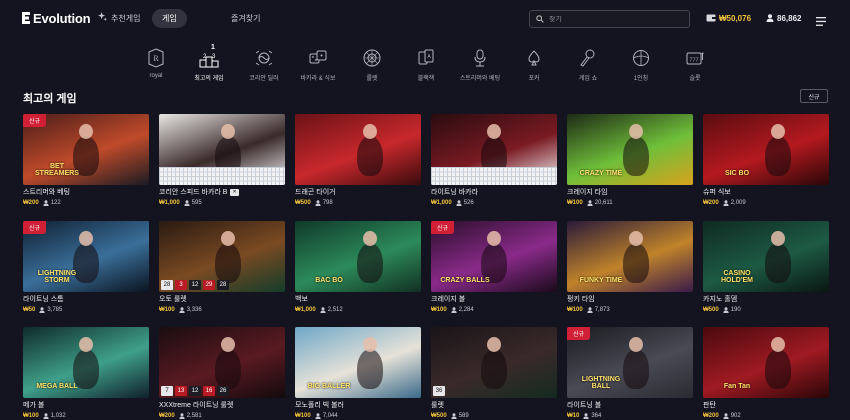  Describe the element at coordinates (711, 415) in the screenshot. I see `min-bet: ₩200` at that location.